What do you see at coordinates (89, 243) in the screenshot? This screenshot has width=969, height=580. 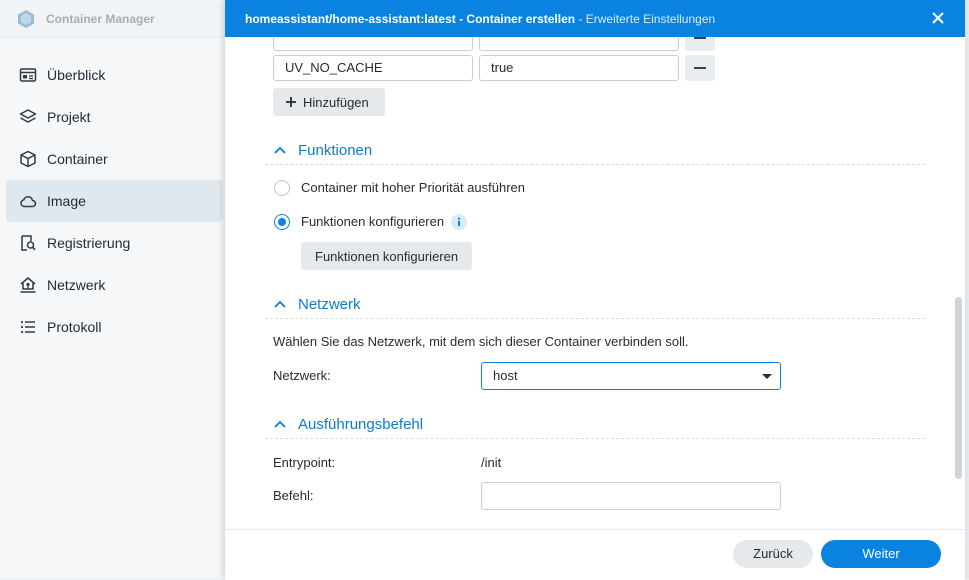 I see `sidebar-item-label: Registrierung` at bounding box center [89, 243].